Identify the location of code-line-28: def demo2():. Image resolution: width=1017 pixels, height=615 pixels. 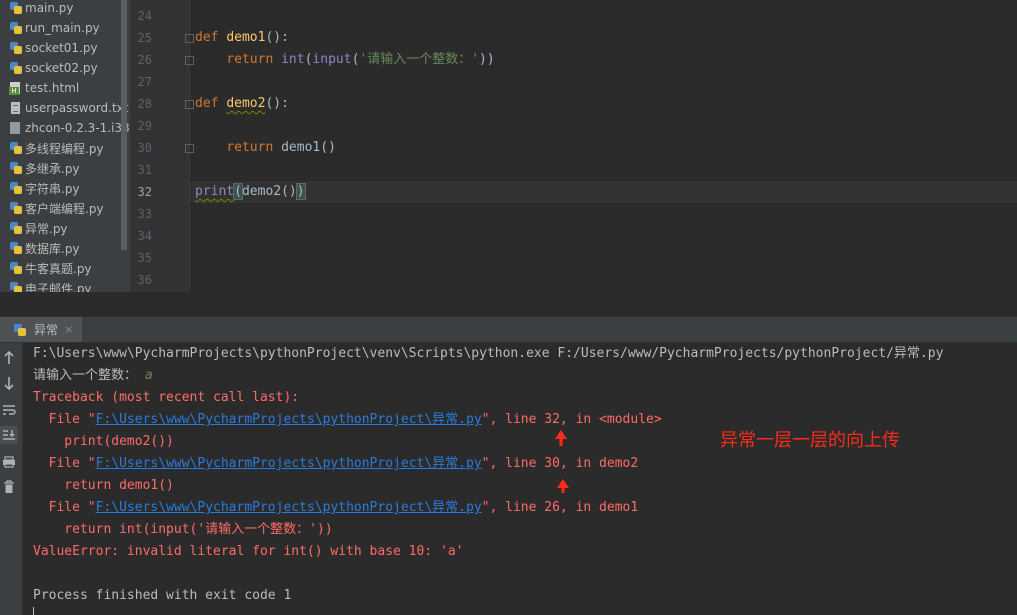
(242, 104).